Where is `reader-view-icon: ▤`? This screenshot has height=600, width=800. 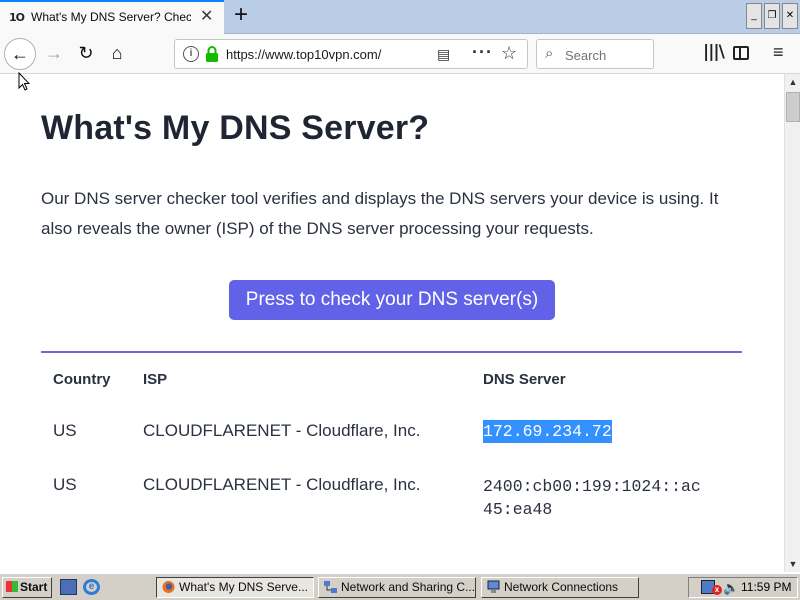
reader-view-icon: ▤ is located at coordinates (443, 54).